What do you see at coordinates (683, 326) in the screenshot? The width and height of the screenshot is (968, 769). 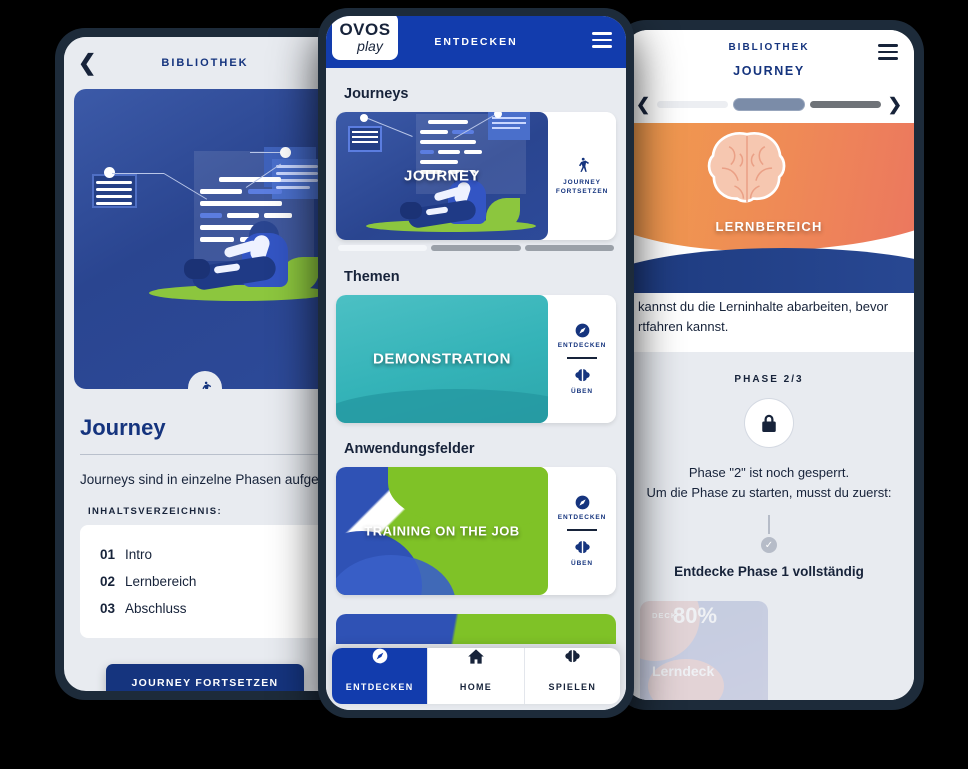 I see `description-line-2: rtfahren kannst.` at bounding box center [683, 326].